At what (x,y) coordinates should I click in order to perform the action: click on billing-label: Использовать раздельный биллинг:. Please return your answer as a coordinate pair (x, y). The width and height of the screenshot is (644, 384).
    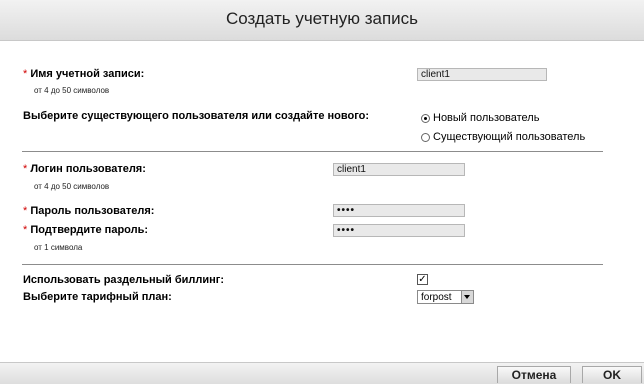
    Looking at the image, I should click on (124, 280).